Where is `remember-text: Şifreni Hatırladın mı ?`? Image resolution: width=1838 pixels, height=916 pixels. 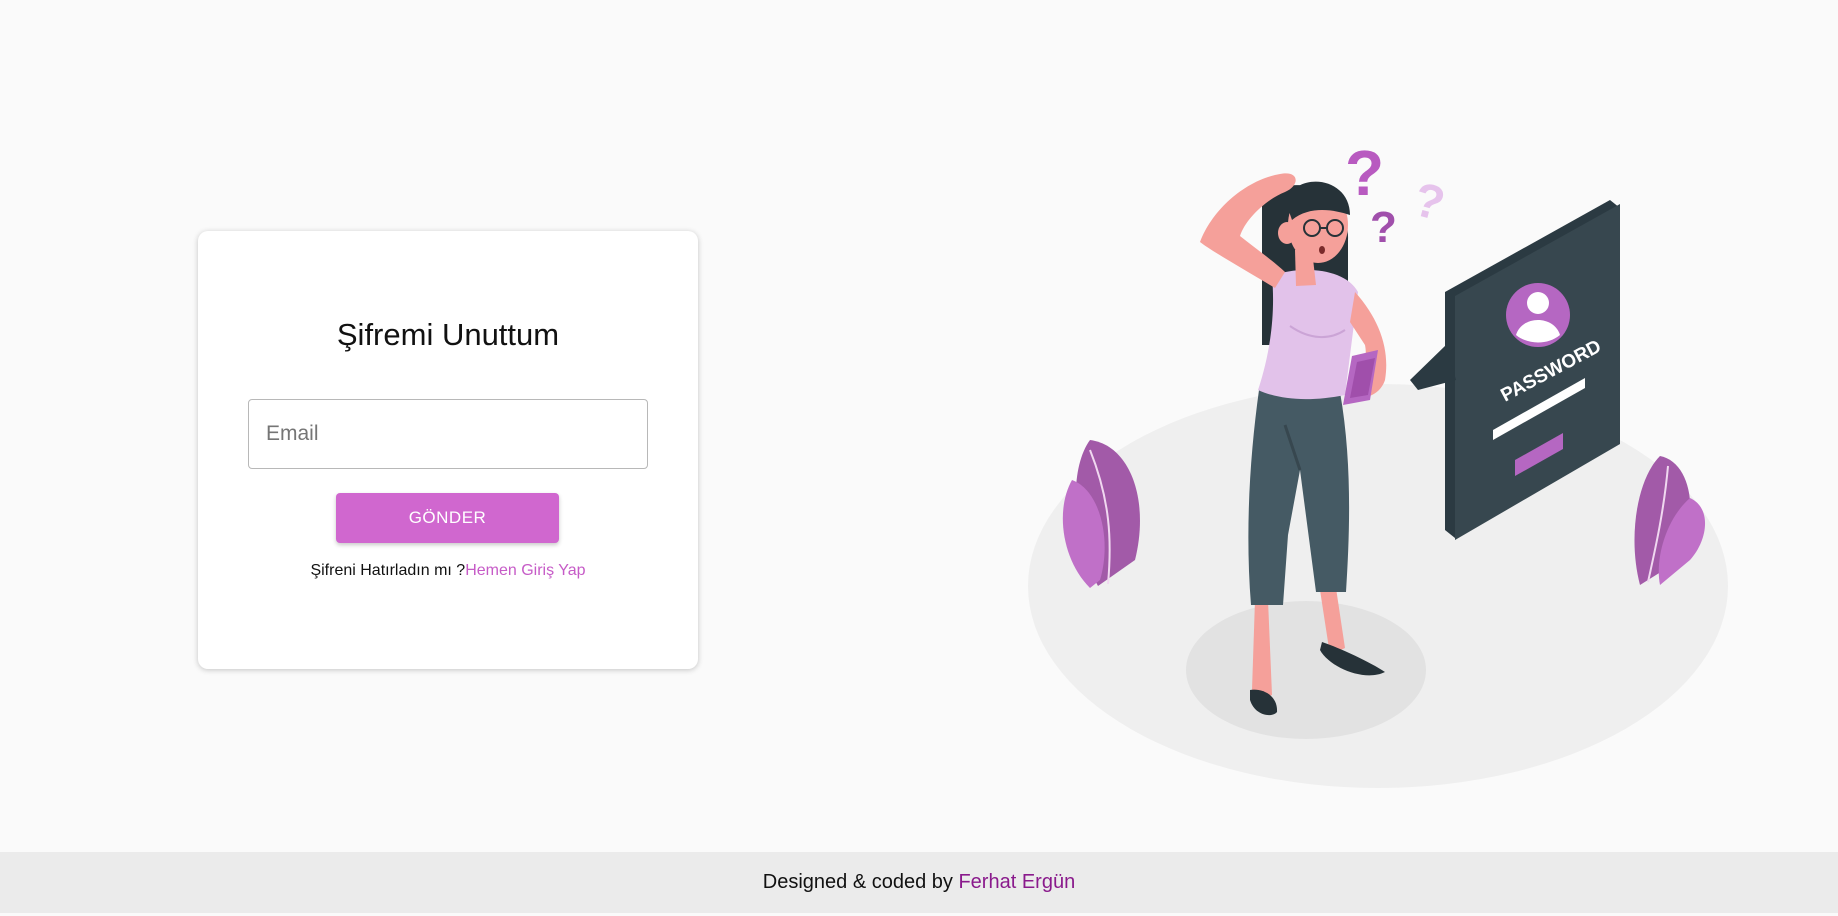
remember-text: Şifreni Hatırladın mı ? is located at coordinates (388, 570).